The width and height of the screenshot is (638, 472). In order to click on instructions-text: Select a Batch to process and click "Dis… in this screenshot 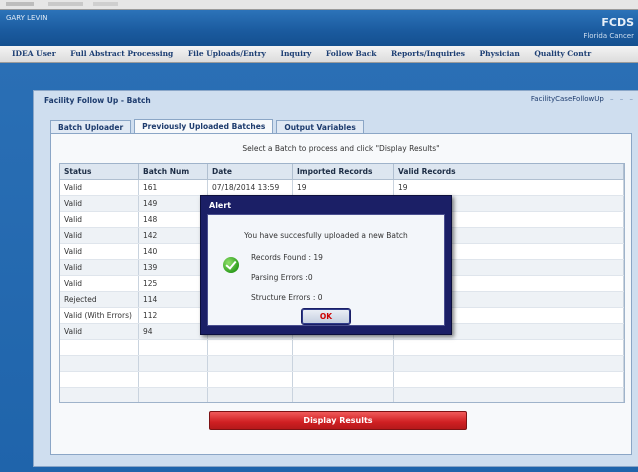, I will do `click(341, 148)`.